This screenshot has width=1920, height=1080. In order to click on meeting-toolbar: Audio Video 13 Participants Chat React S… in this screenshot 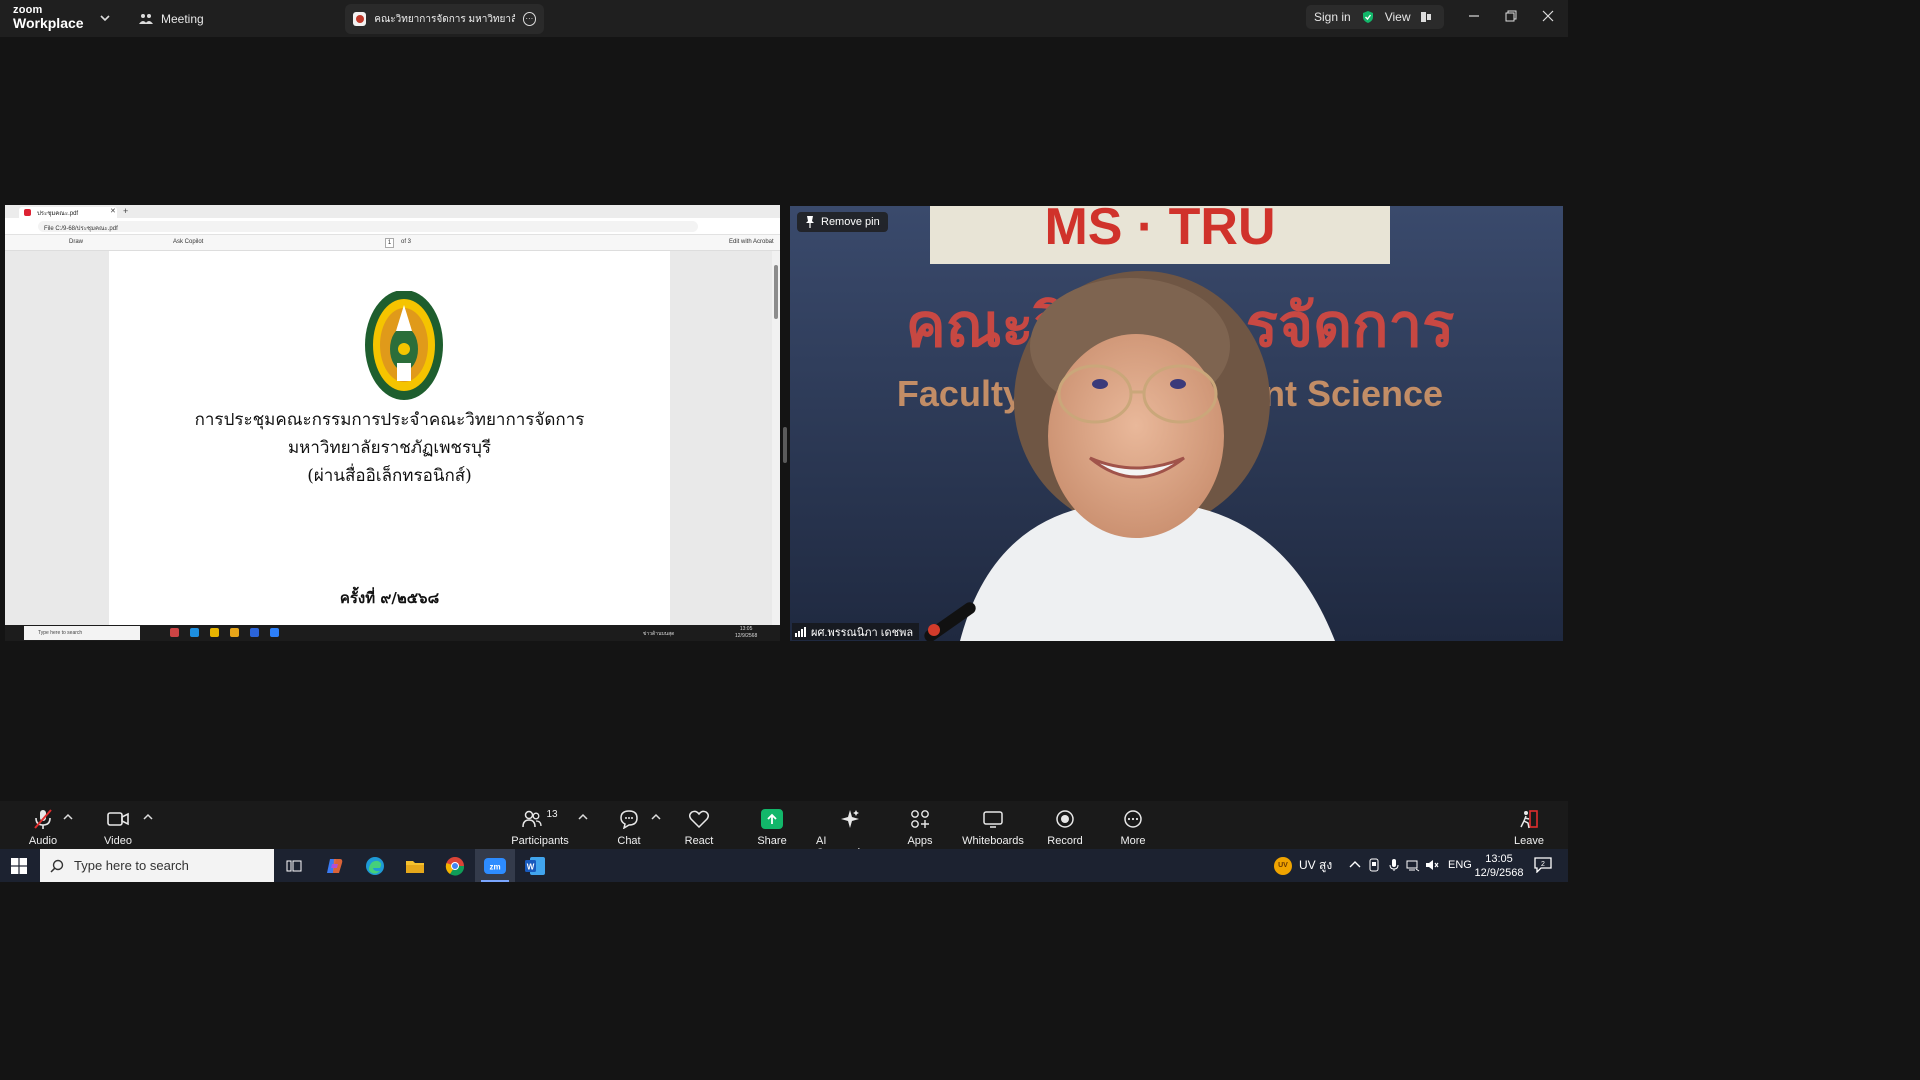, I will do `click(784, 830)`.